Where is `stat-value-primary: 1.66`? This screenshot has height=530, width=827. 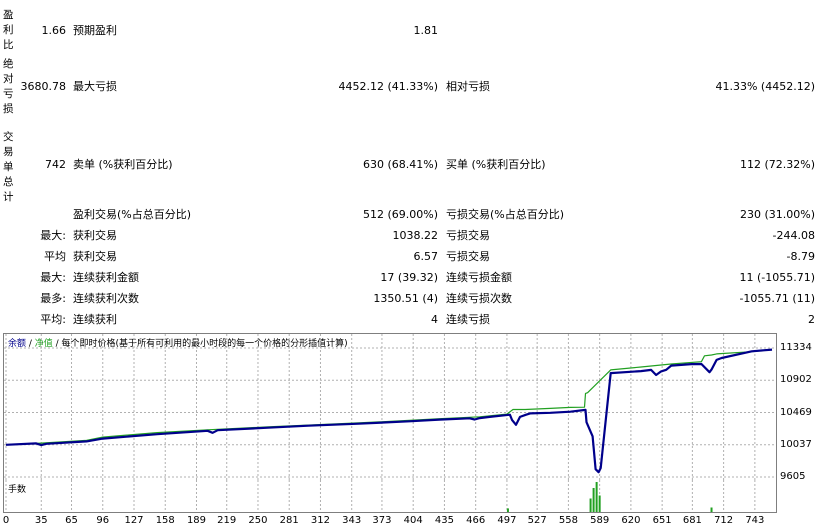
stat-value-primary: 1.66 is located at coordinates (54, 30).